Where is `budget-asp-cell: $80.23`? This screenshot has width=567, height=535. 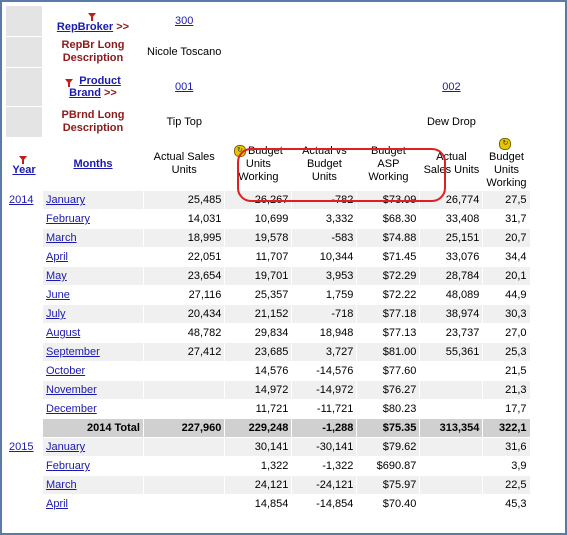 budget-asp-cell: $80.23 is located at coordinates (388, 409).